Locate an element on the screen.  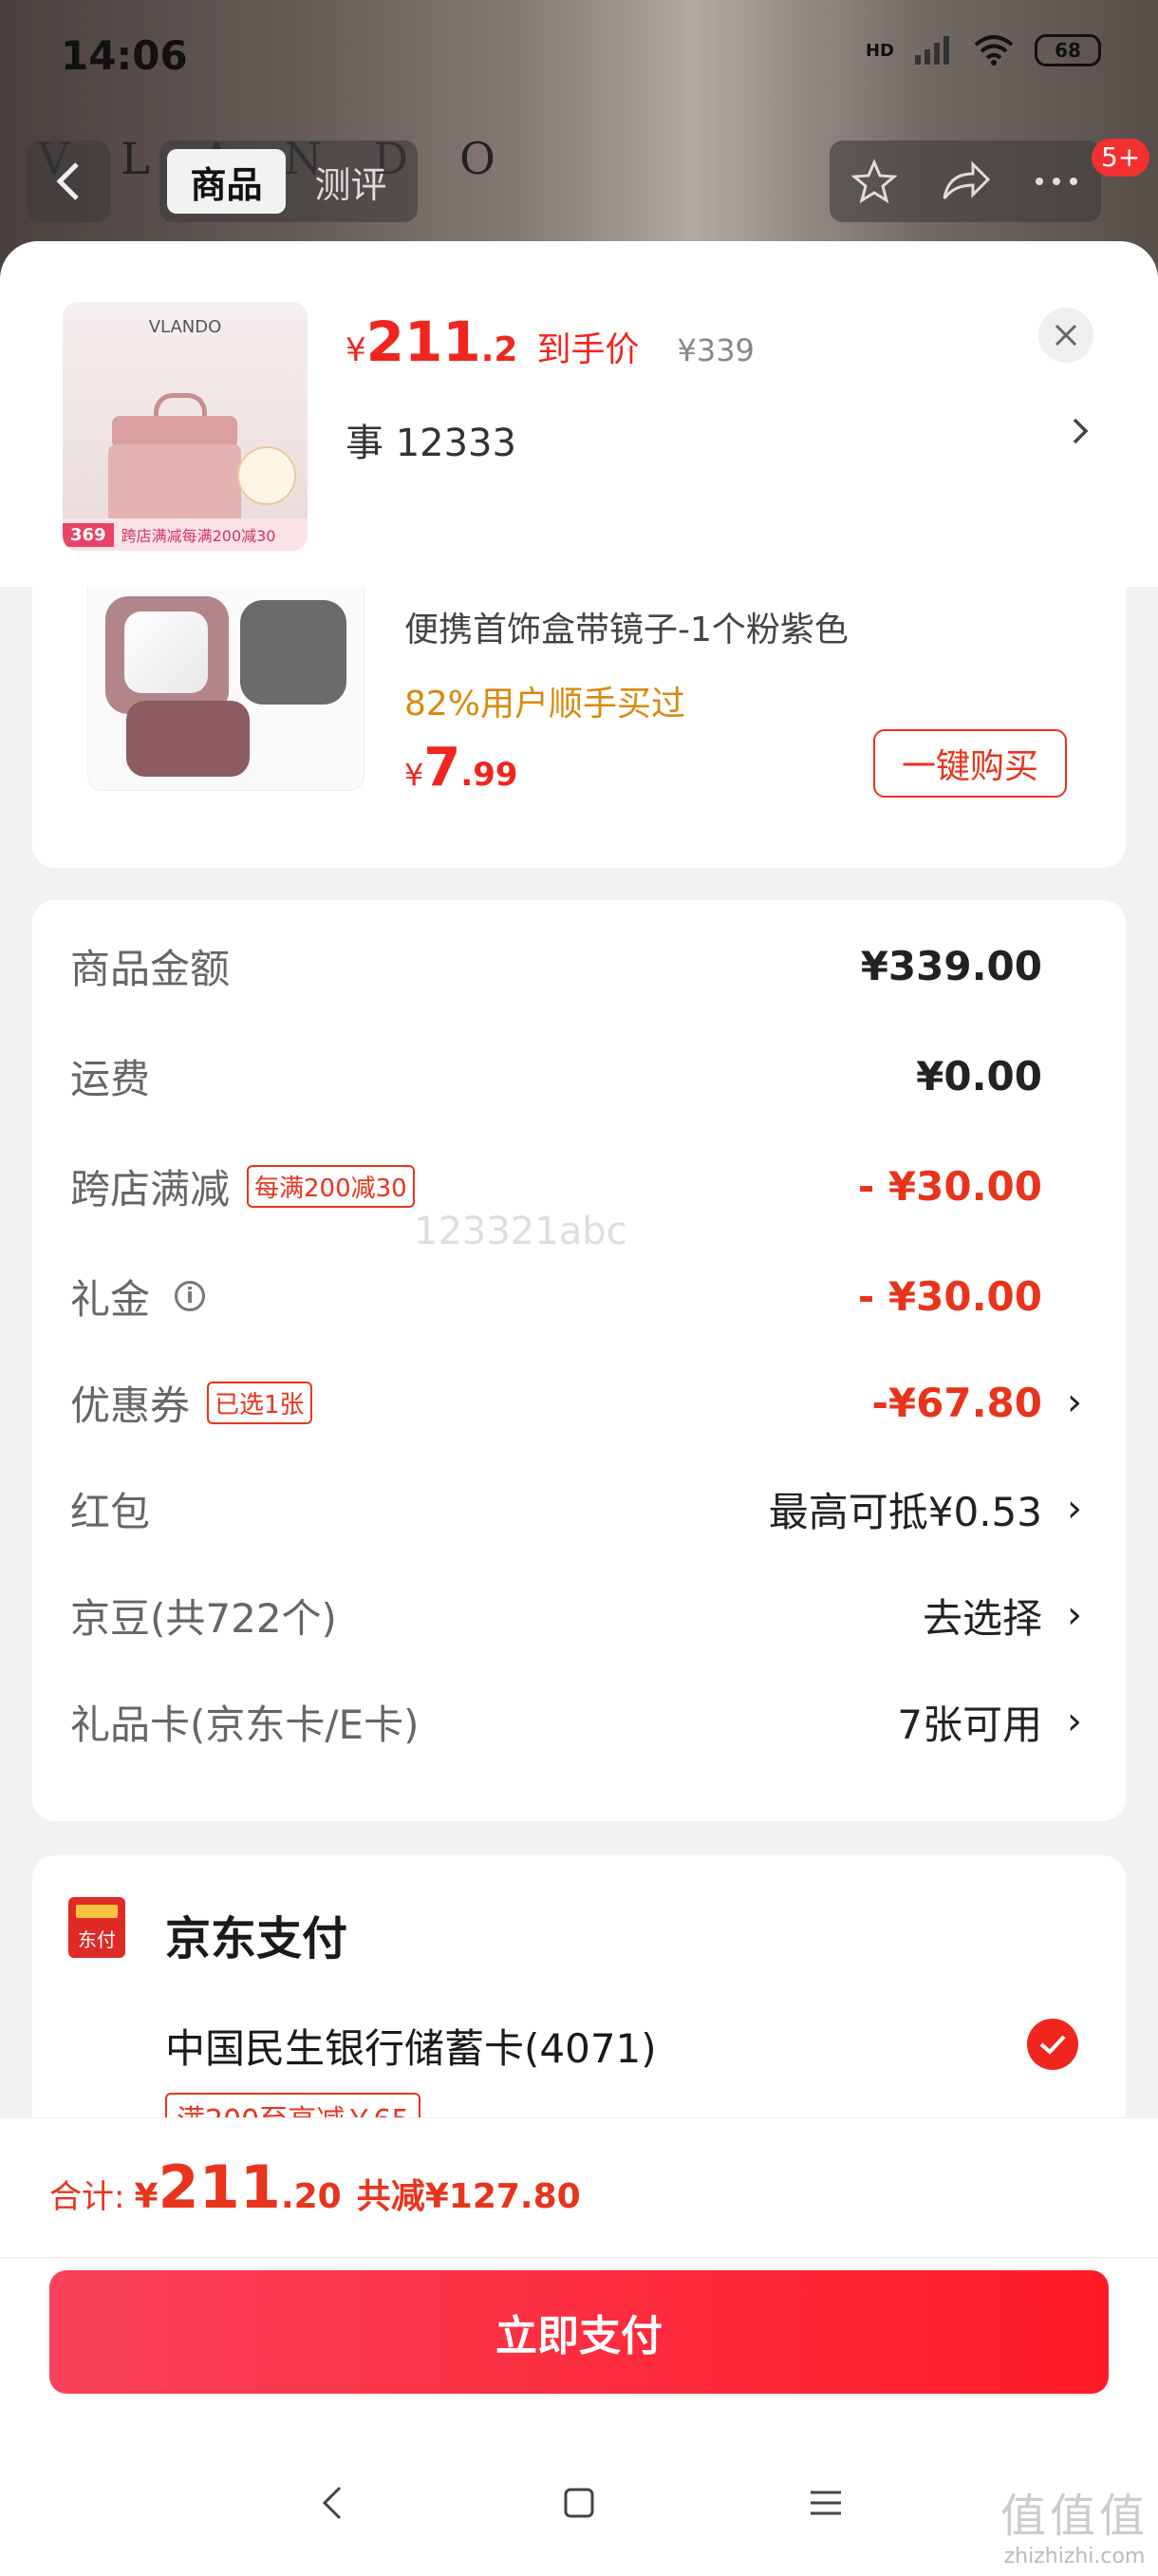
site-mark: 值值值 is located at coordinates (1074, 2516).